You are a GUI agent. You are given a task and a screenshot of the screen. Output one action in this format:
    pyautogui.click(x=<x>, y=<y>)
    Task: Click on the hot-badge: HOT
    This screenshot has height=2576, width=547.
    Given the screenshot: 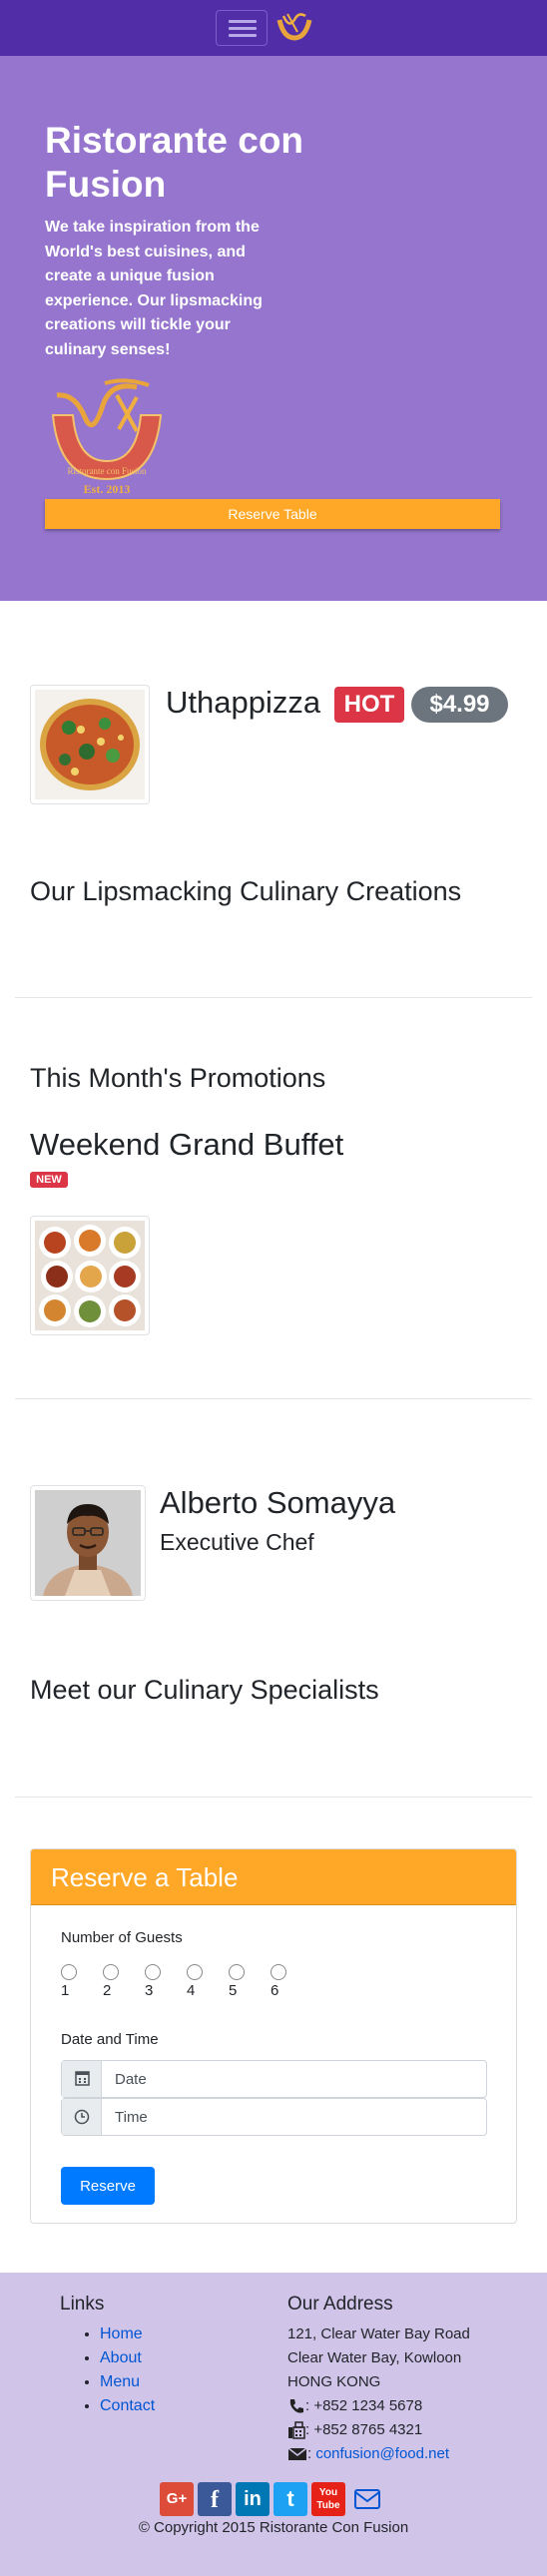 What is the action you would take?
    pyautogui.click(x=369, y=705)
    